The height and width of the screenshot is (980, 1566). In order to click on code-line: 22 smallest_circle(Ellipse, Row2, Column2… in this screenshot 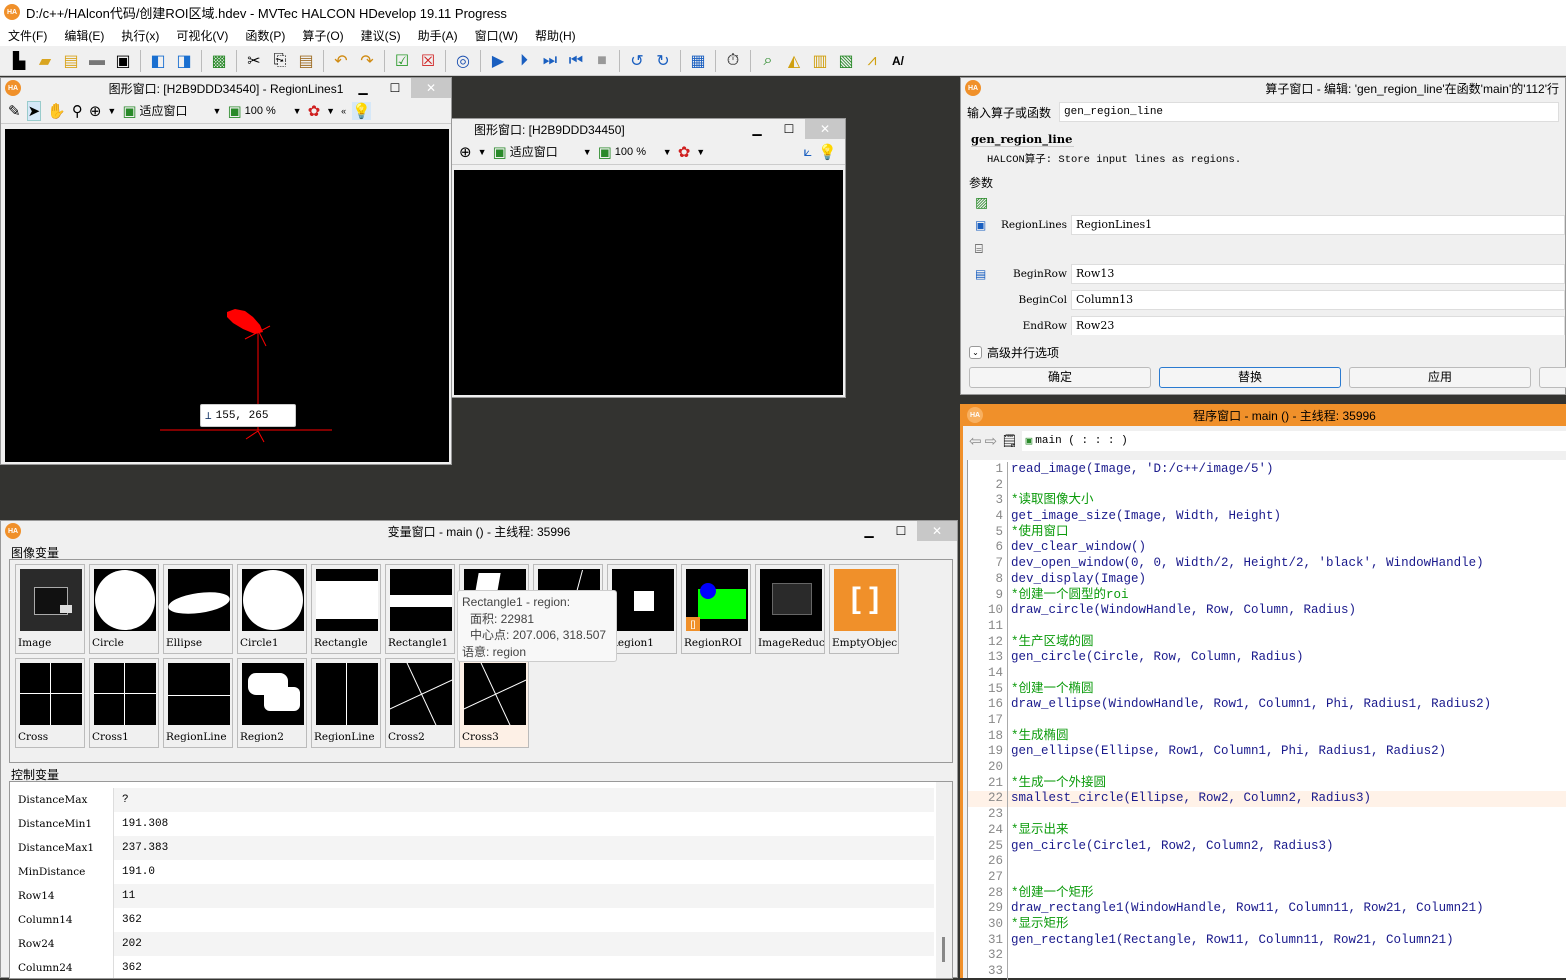, I will do `click(1267, 799)`.